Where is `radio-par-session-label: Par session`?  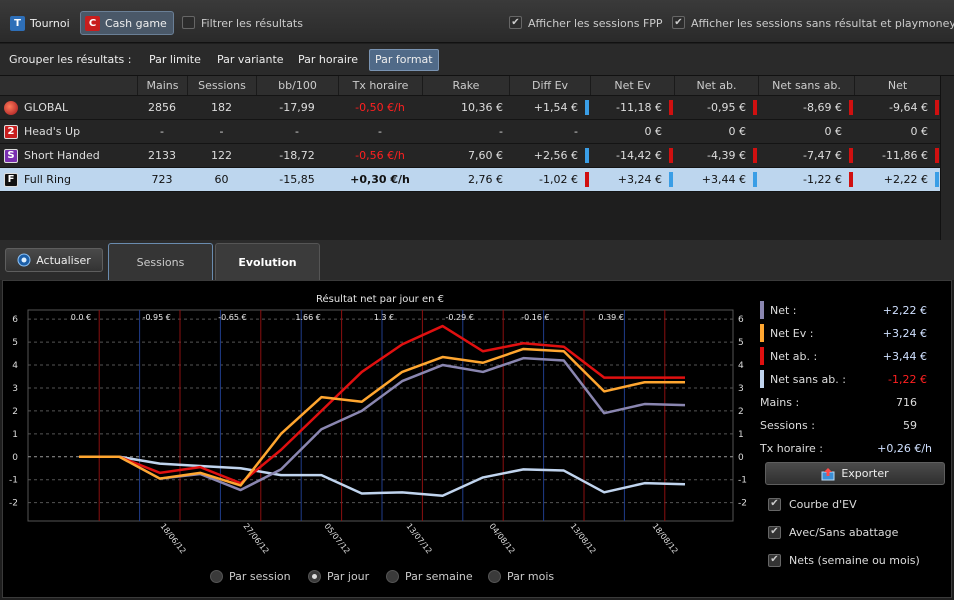
radio-par-session-label: Par session is located at coordinates (260, 576).